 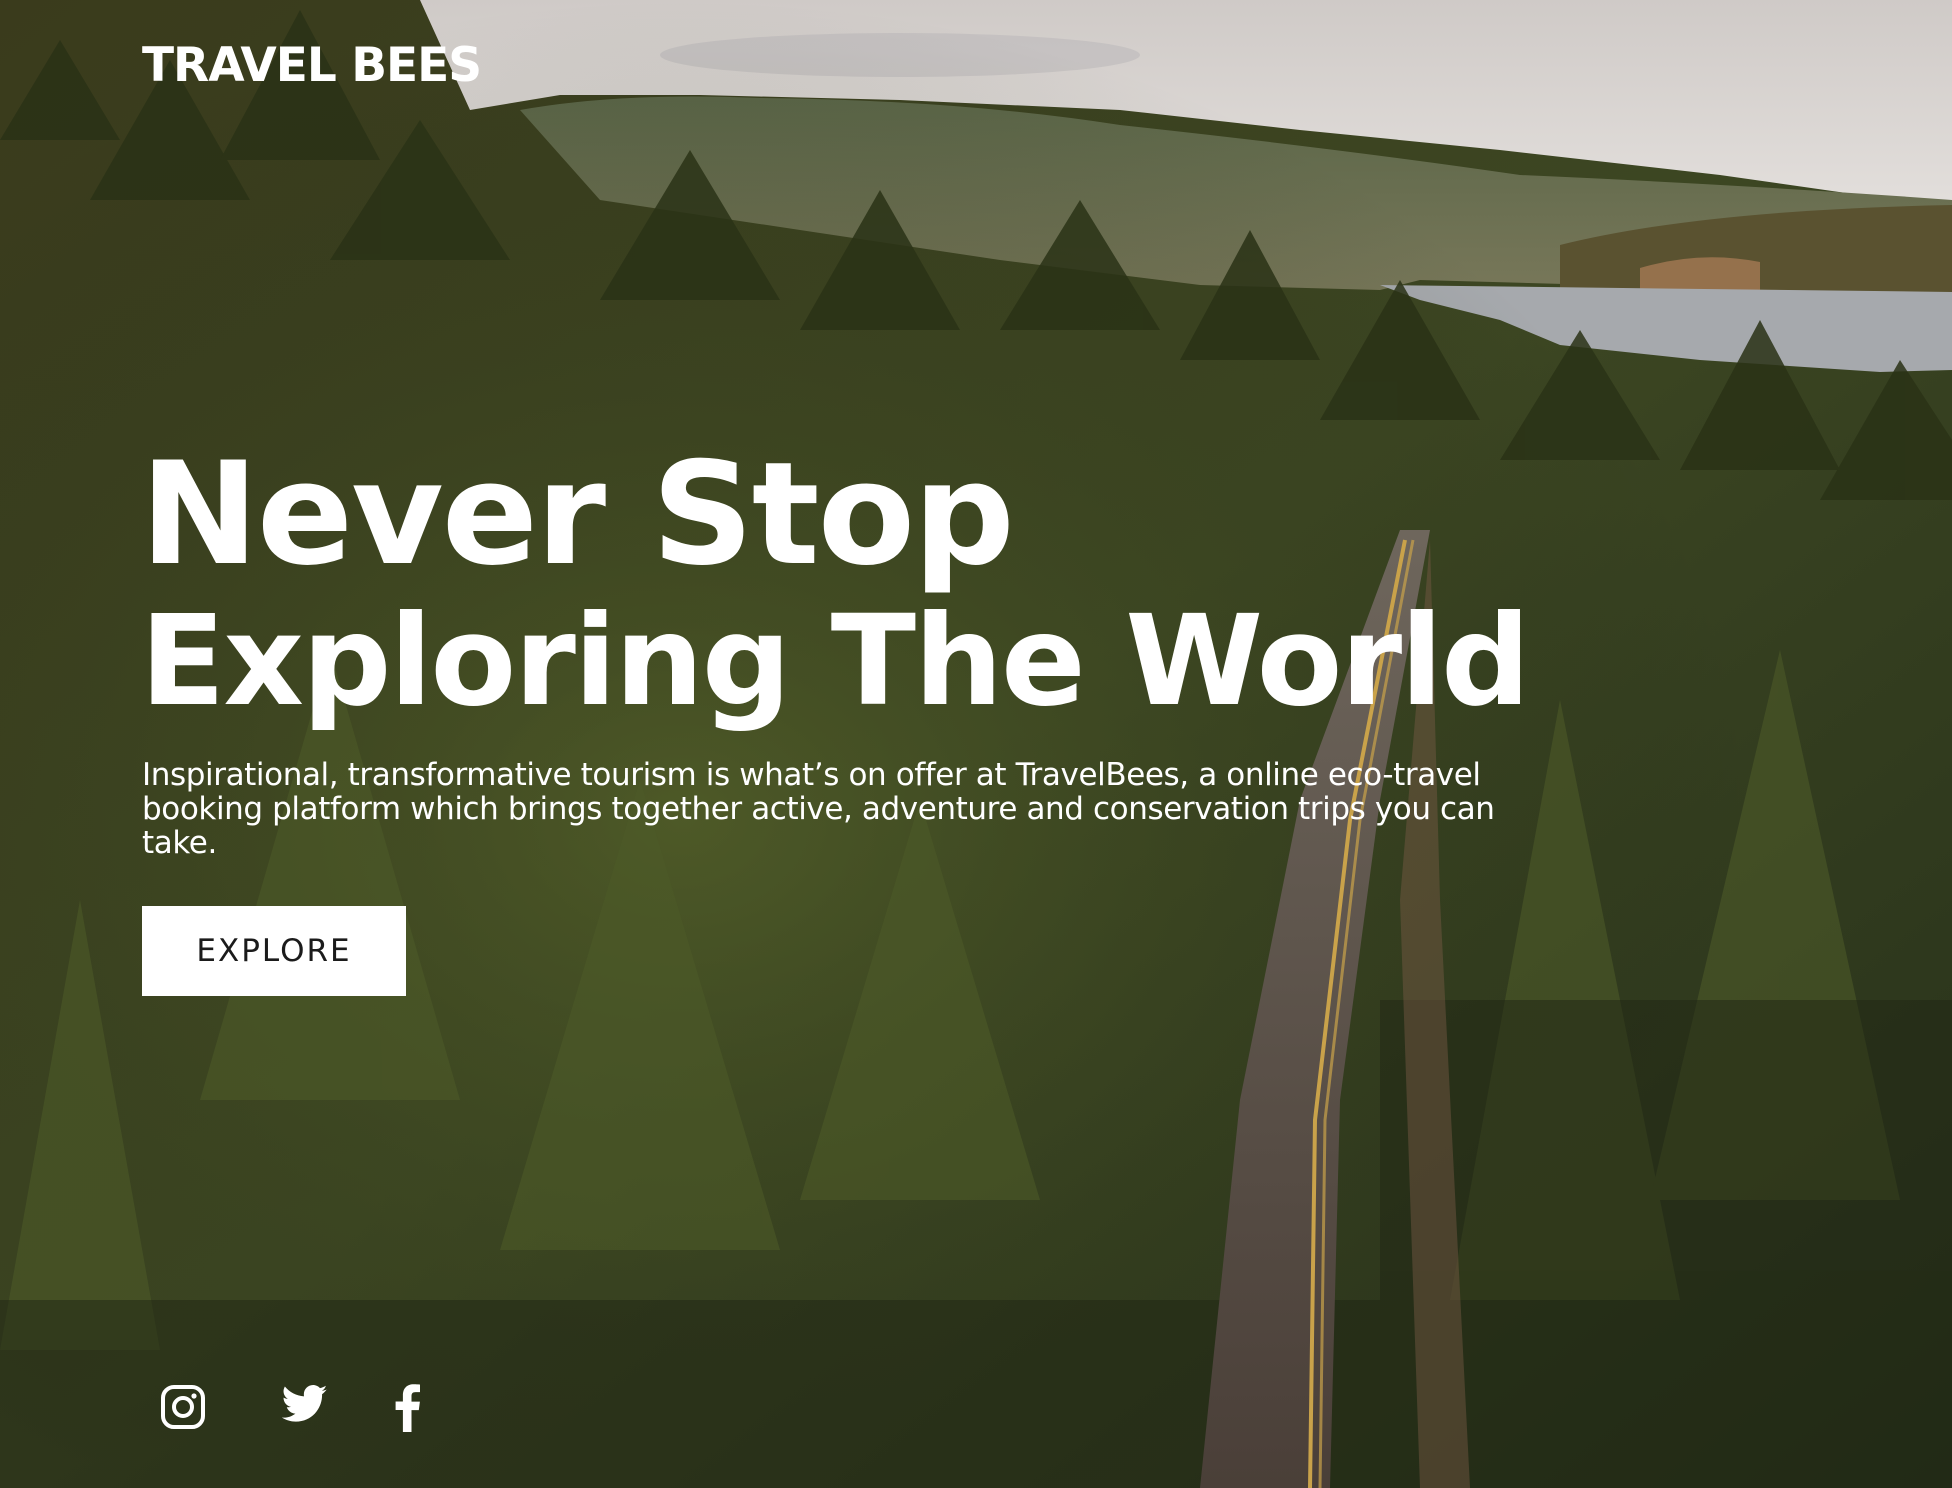 What do you see at coordinates (312, 66) in the screenshot?
I see `brand-logo-text: TRAVEL BEES` at bounding box center [312, 66].